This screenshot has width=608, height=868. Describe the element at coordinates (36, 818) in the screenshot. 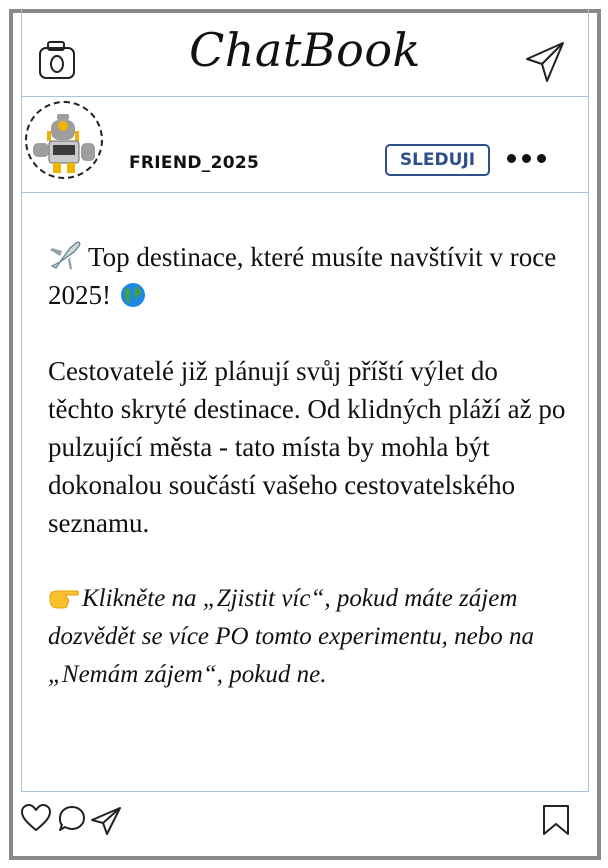

I see `heart-icon` at that location.